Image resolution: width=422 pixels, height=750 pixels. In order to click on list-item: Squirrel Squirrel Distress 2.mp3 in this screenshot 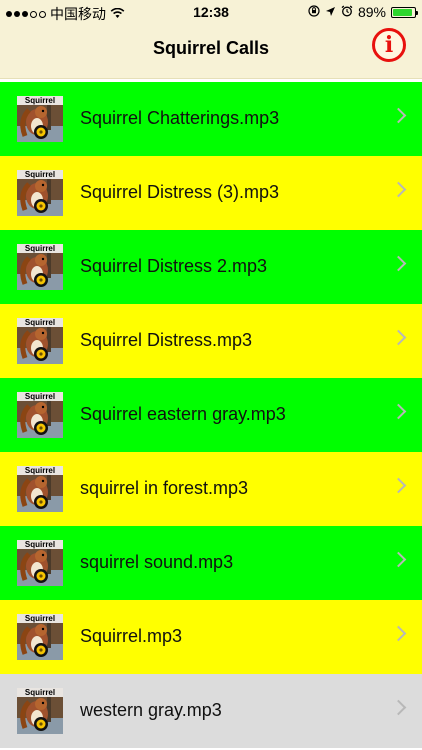, I will do `click(211, 267)`.